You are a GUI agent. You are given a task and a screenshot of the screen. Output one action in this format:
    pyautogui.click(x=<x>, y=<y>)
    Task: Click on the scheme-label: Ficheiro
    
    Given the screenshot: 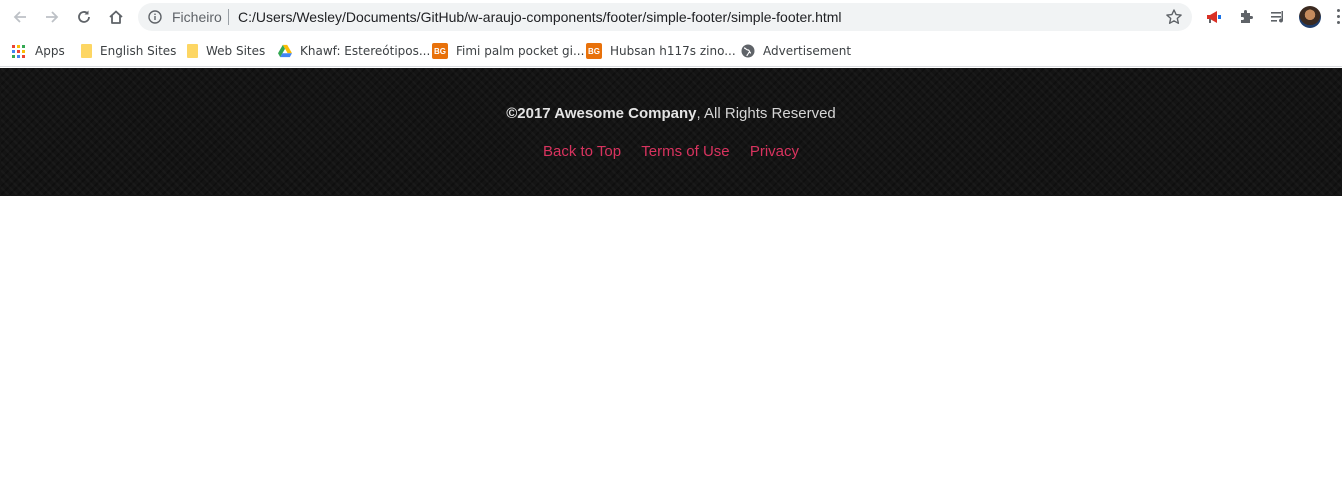 What is the action you would take?
    pyautogui.click(x=197, y=17)
    